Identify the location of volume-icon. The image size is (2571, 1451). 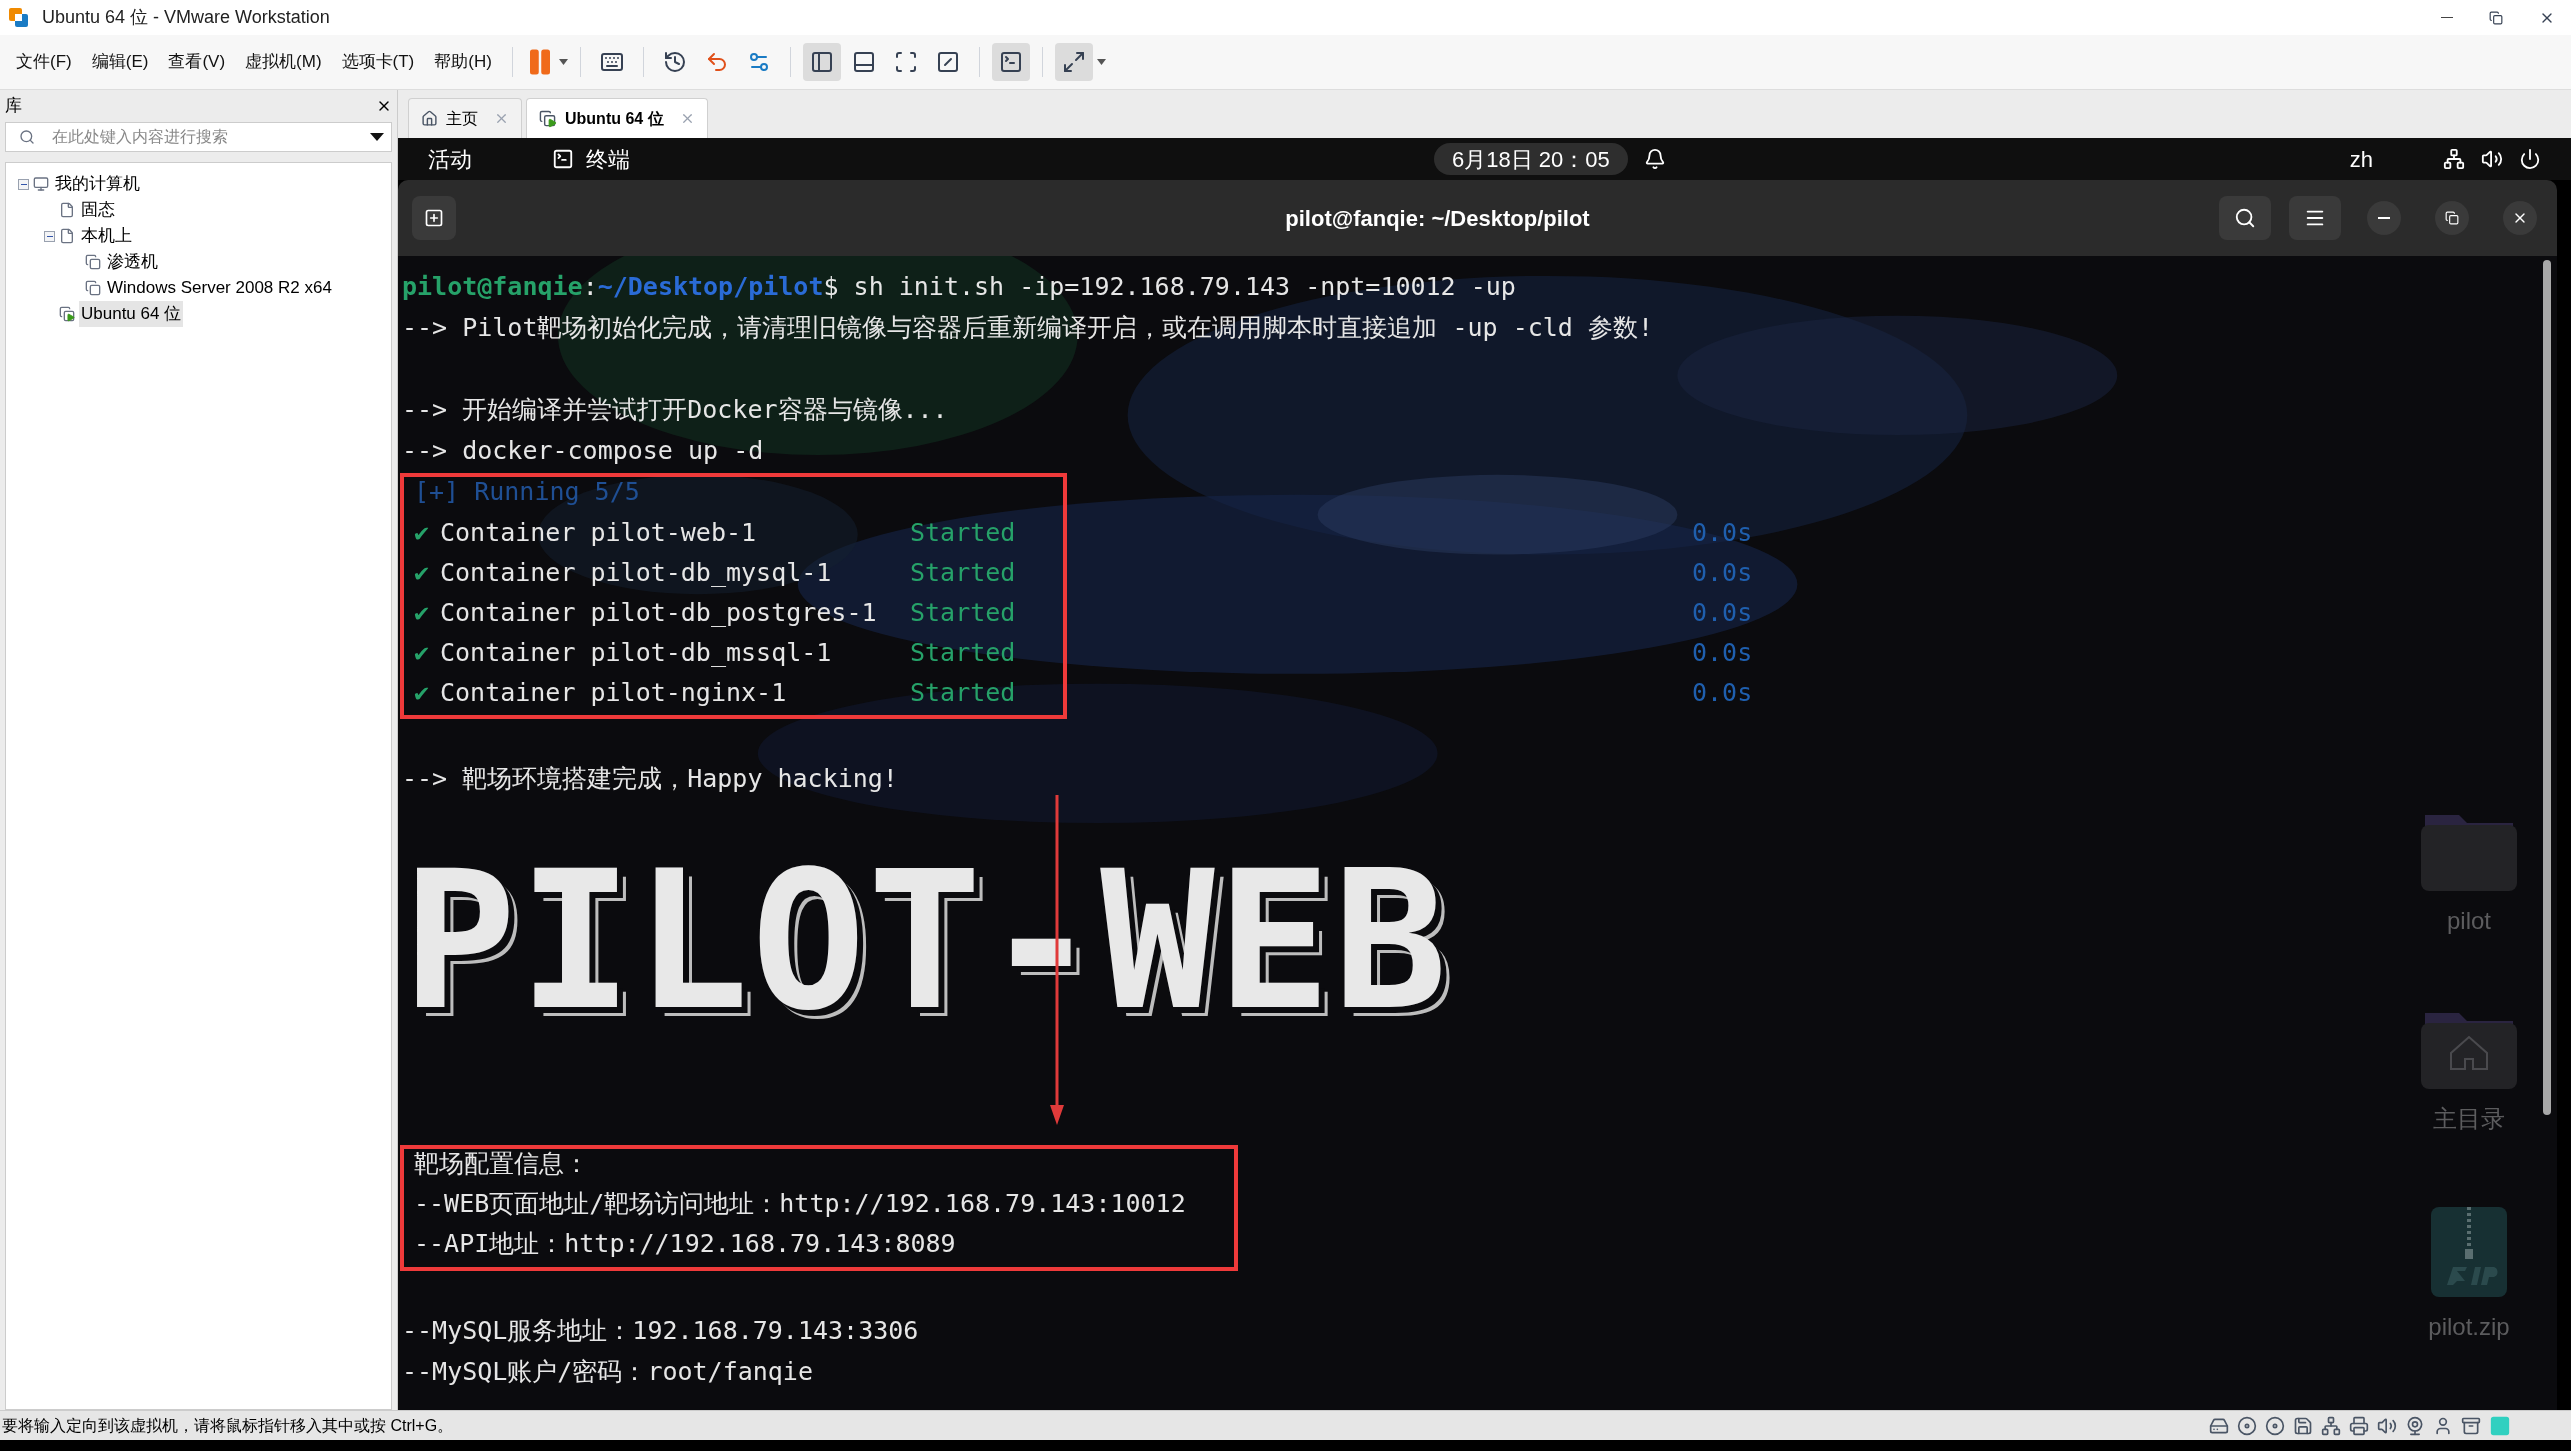
(2492, 159).